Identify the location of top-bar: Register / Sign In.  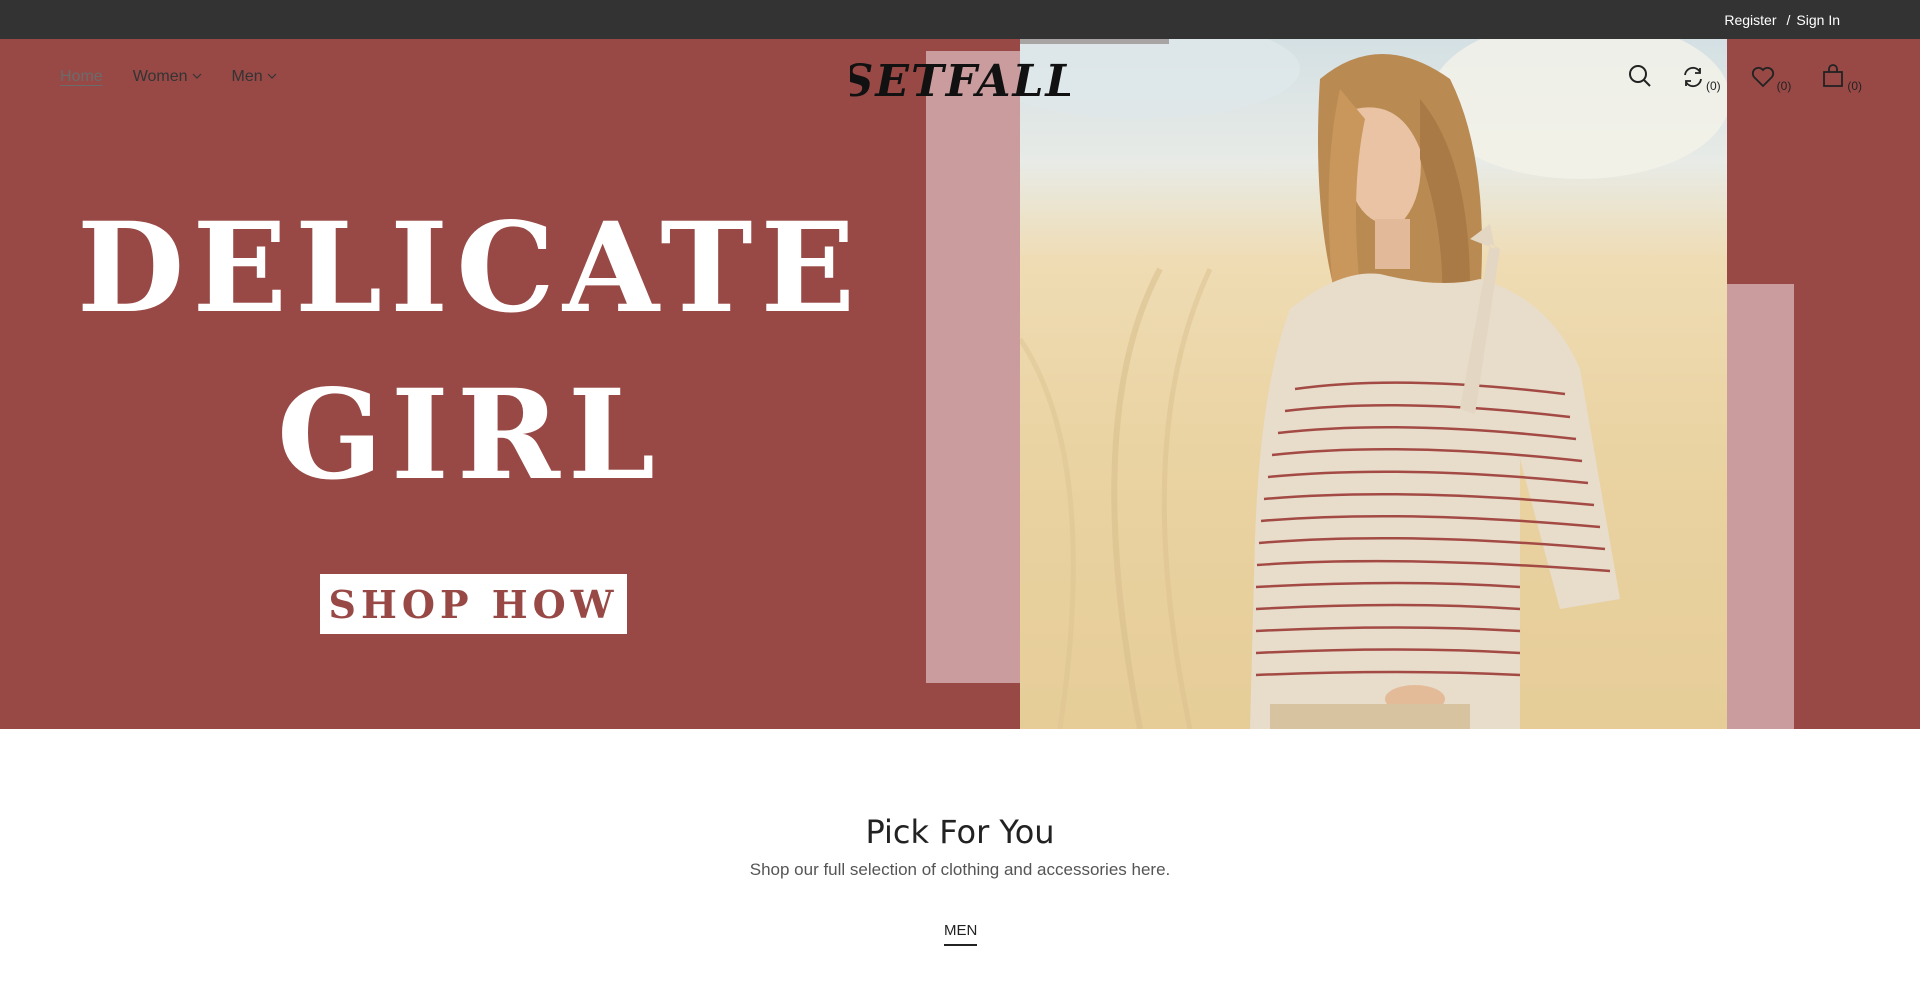
(960, 19).